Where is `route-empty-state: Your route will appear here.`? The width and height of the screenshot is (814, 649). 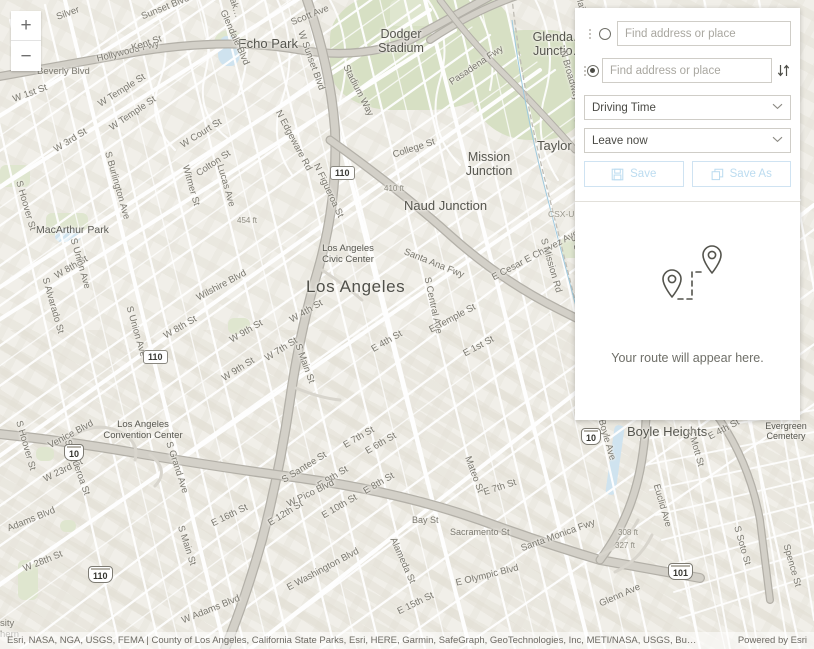
route-empty-state: Your route will appear here. is located at coordinates (687, 311).